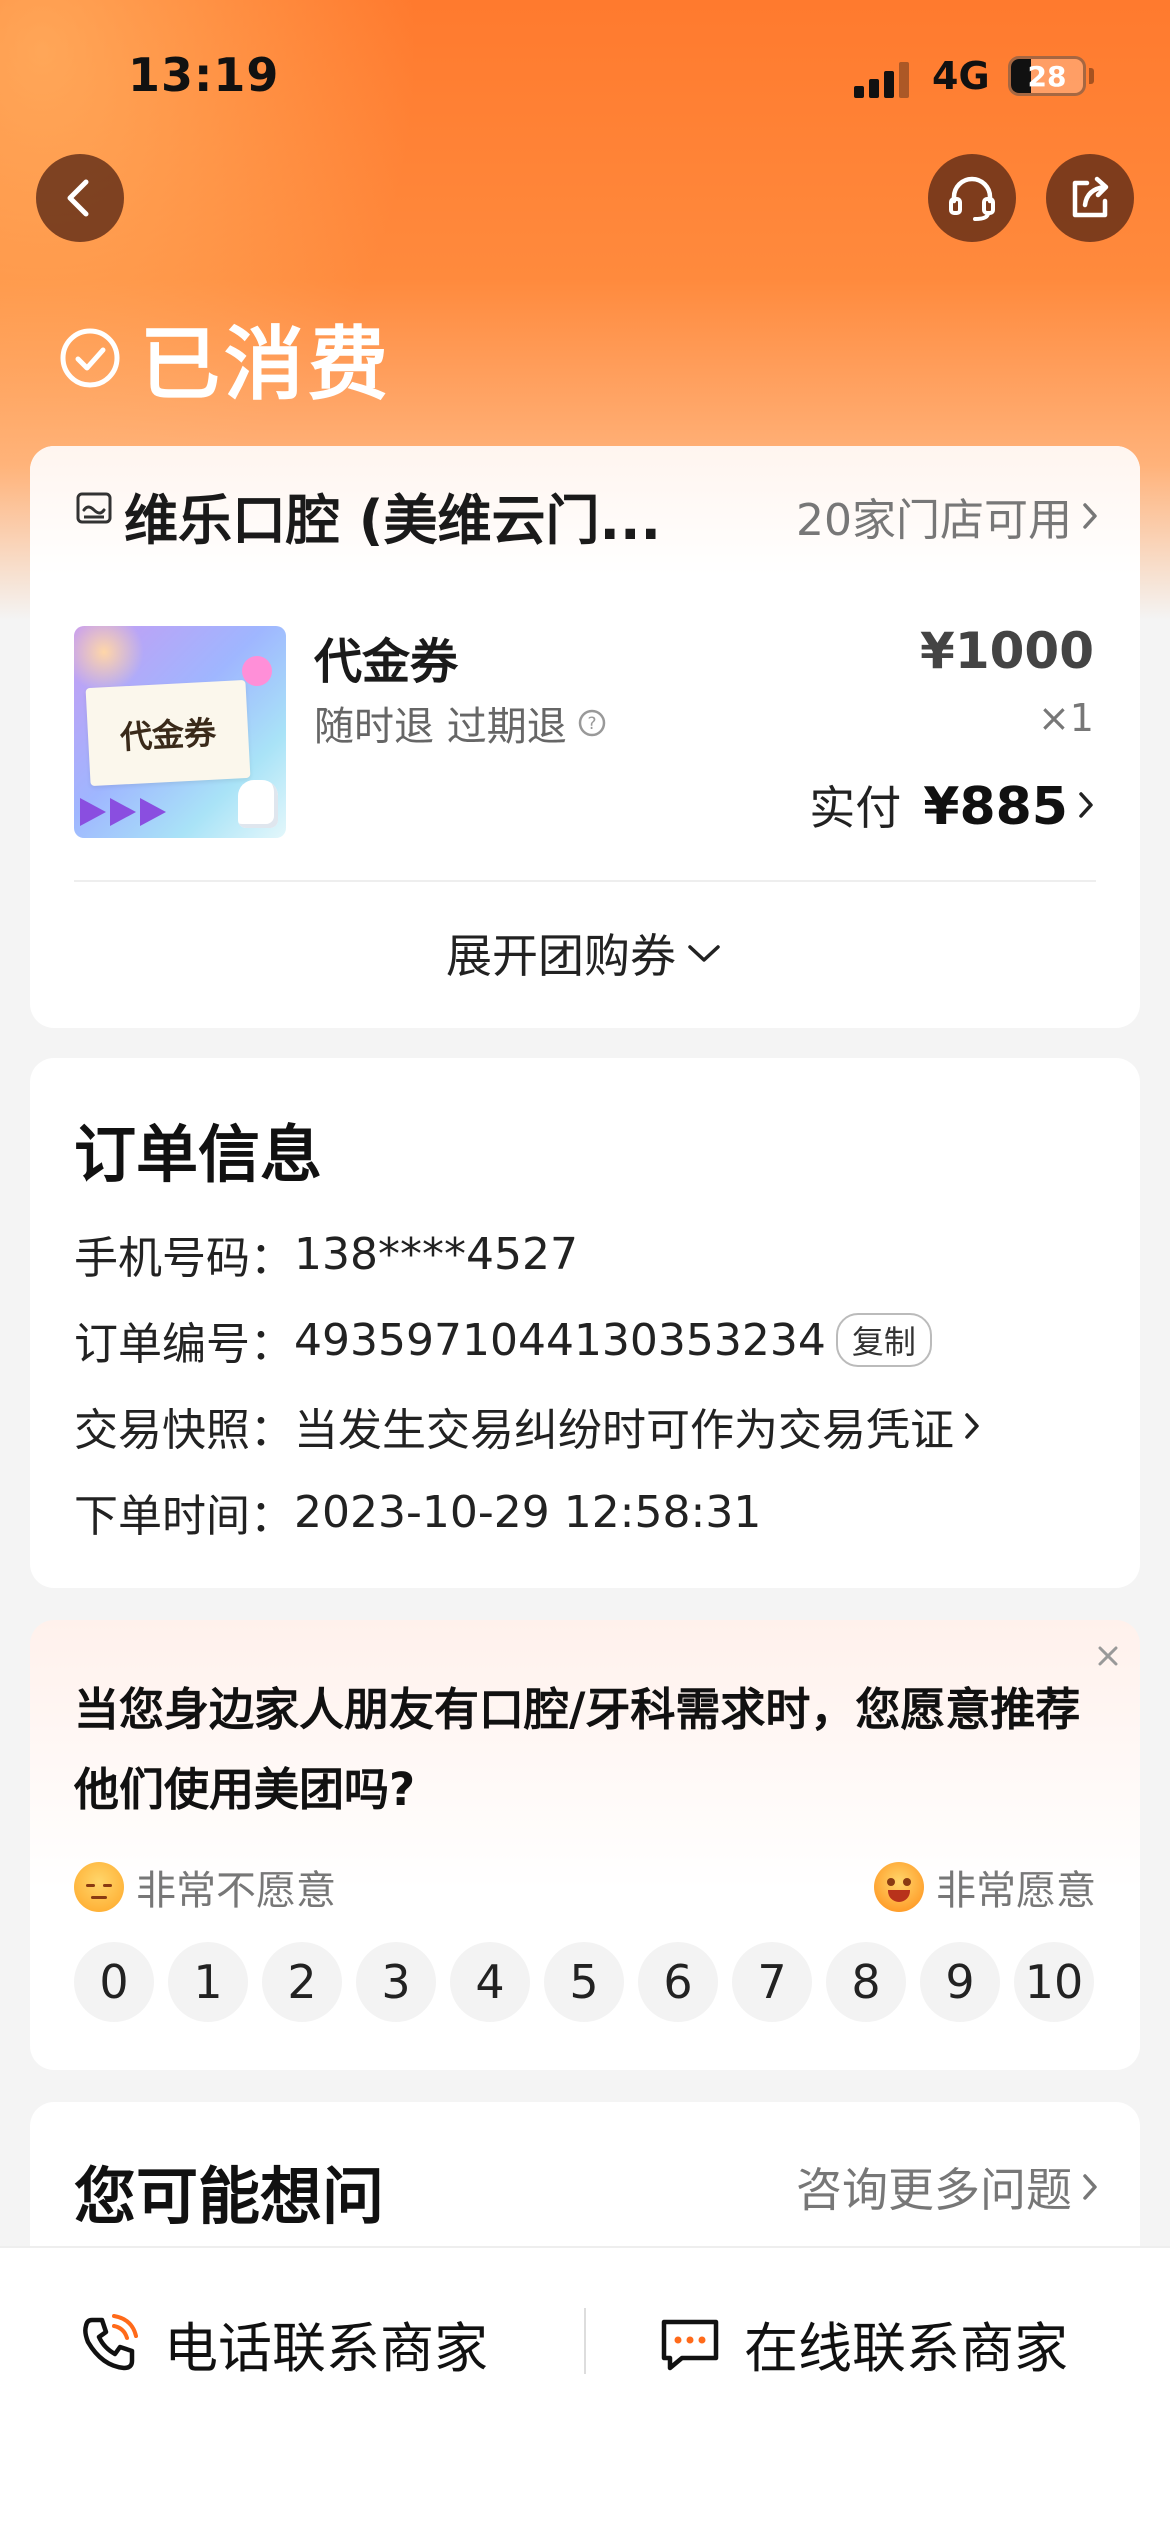  Describe the element at coordinates (204, 75) in the screenshot. I see `status-time: 13:19` at that location.